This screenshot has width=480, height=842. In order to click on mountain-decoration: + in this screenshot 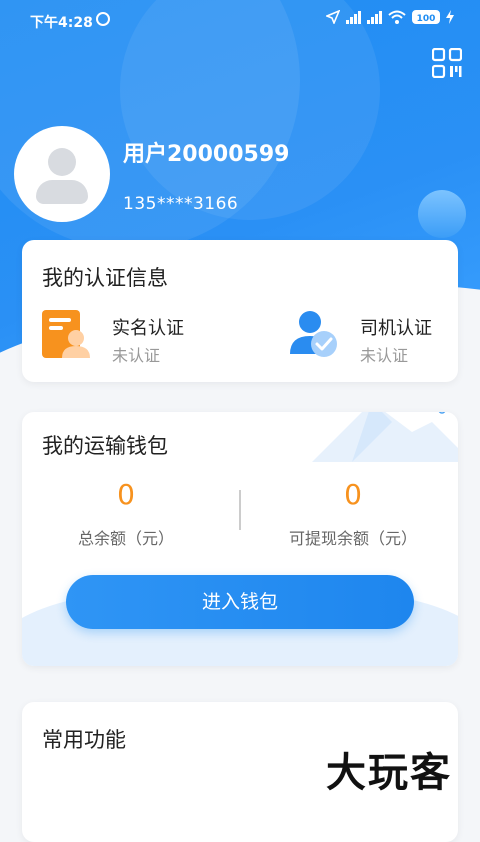, I will do `click(385, 437)`.